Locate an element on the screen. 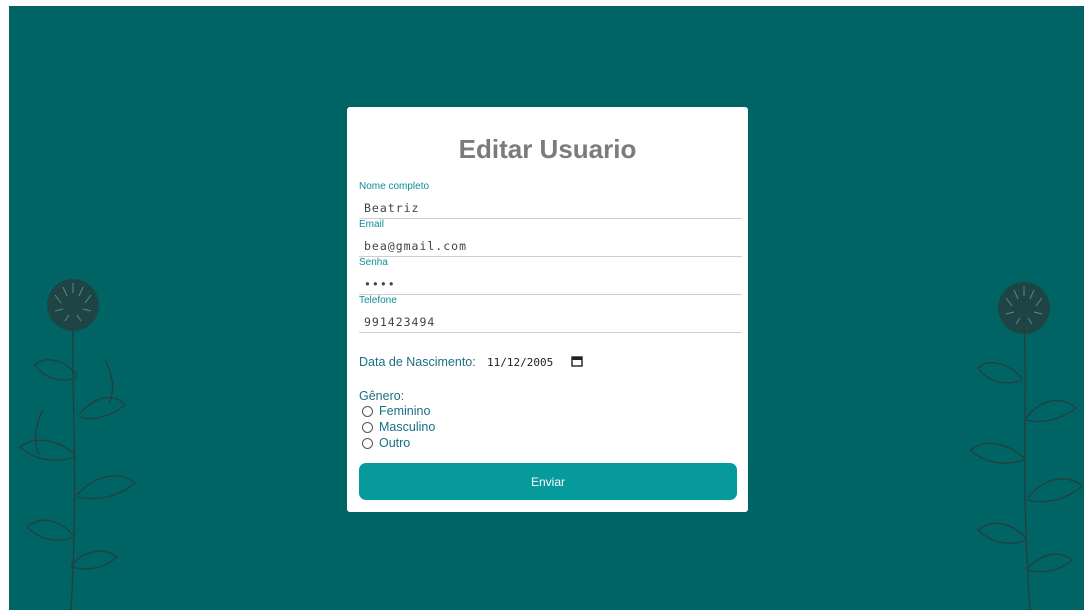 This screenshot has width=1084, height=610. phone-label: Telefone is located at coordinates (378, 300).